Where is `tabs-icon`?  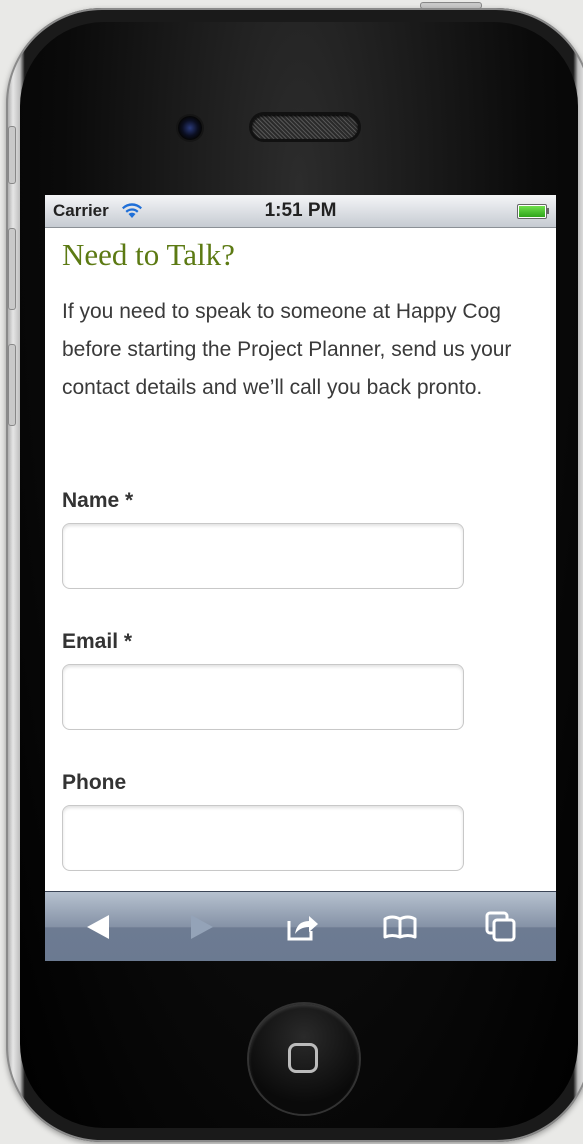
tabs-icon is located at coordinates (501, 927).